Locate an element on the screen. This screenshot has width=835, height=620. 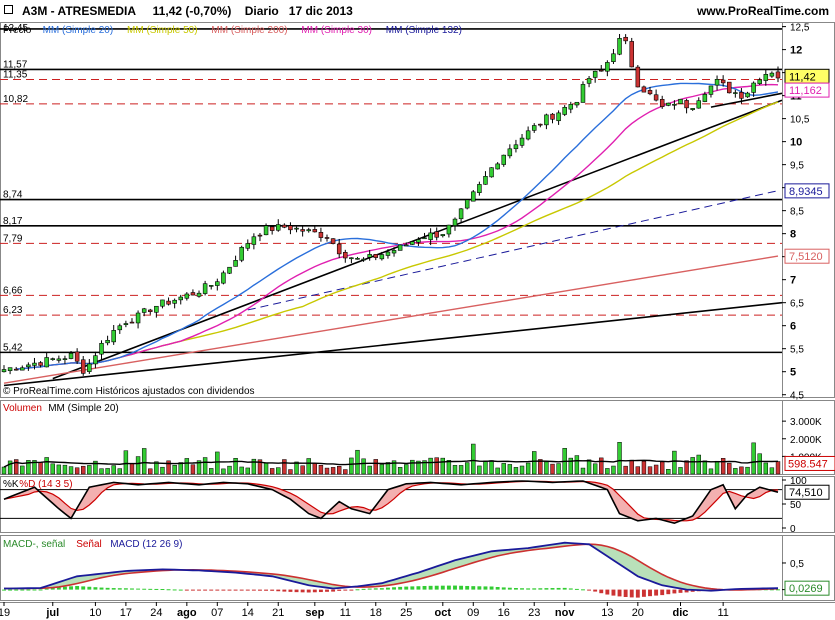
legend-entry: MM (Simple 20) is located at coordinates (78, 30).